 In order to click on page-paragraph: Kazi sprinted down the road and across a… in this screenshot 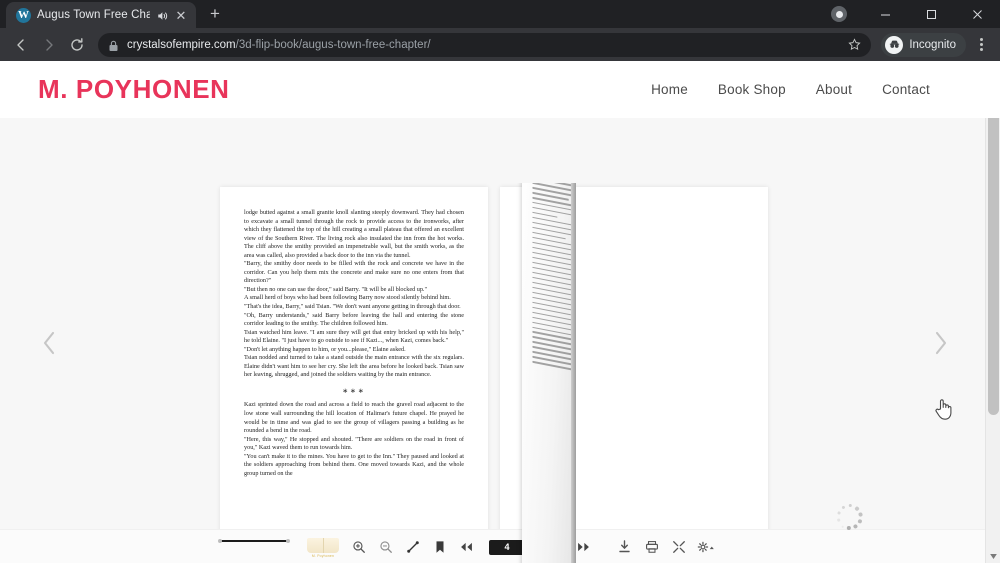, I will do `click(354, 418)`.